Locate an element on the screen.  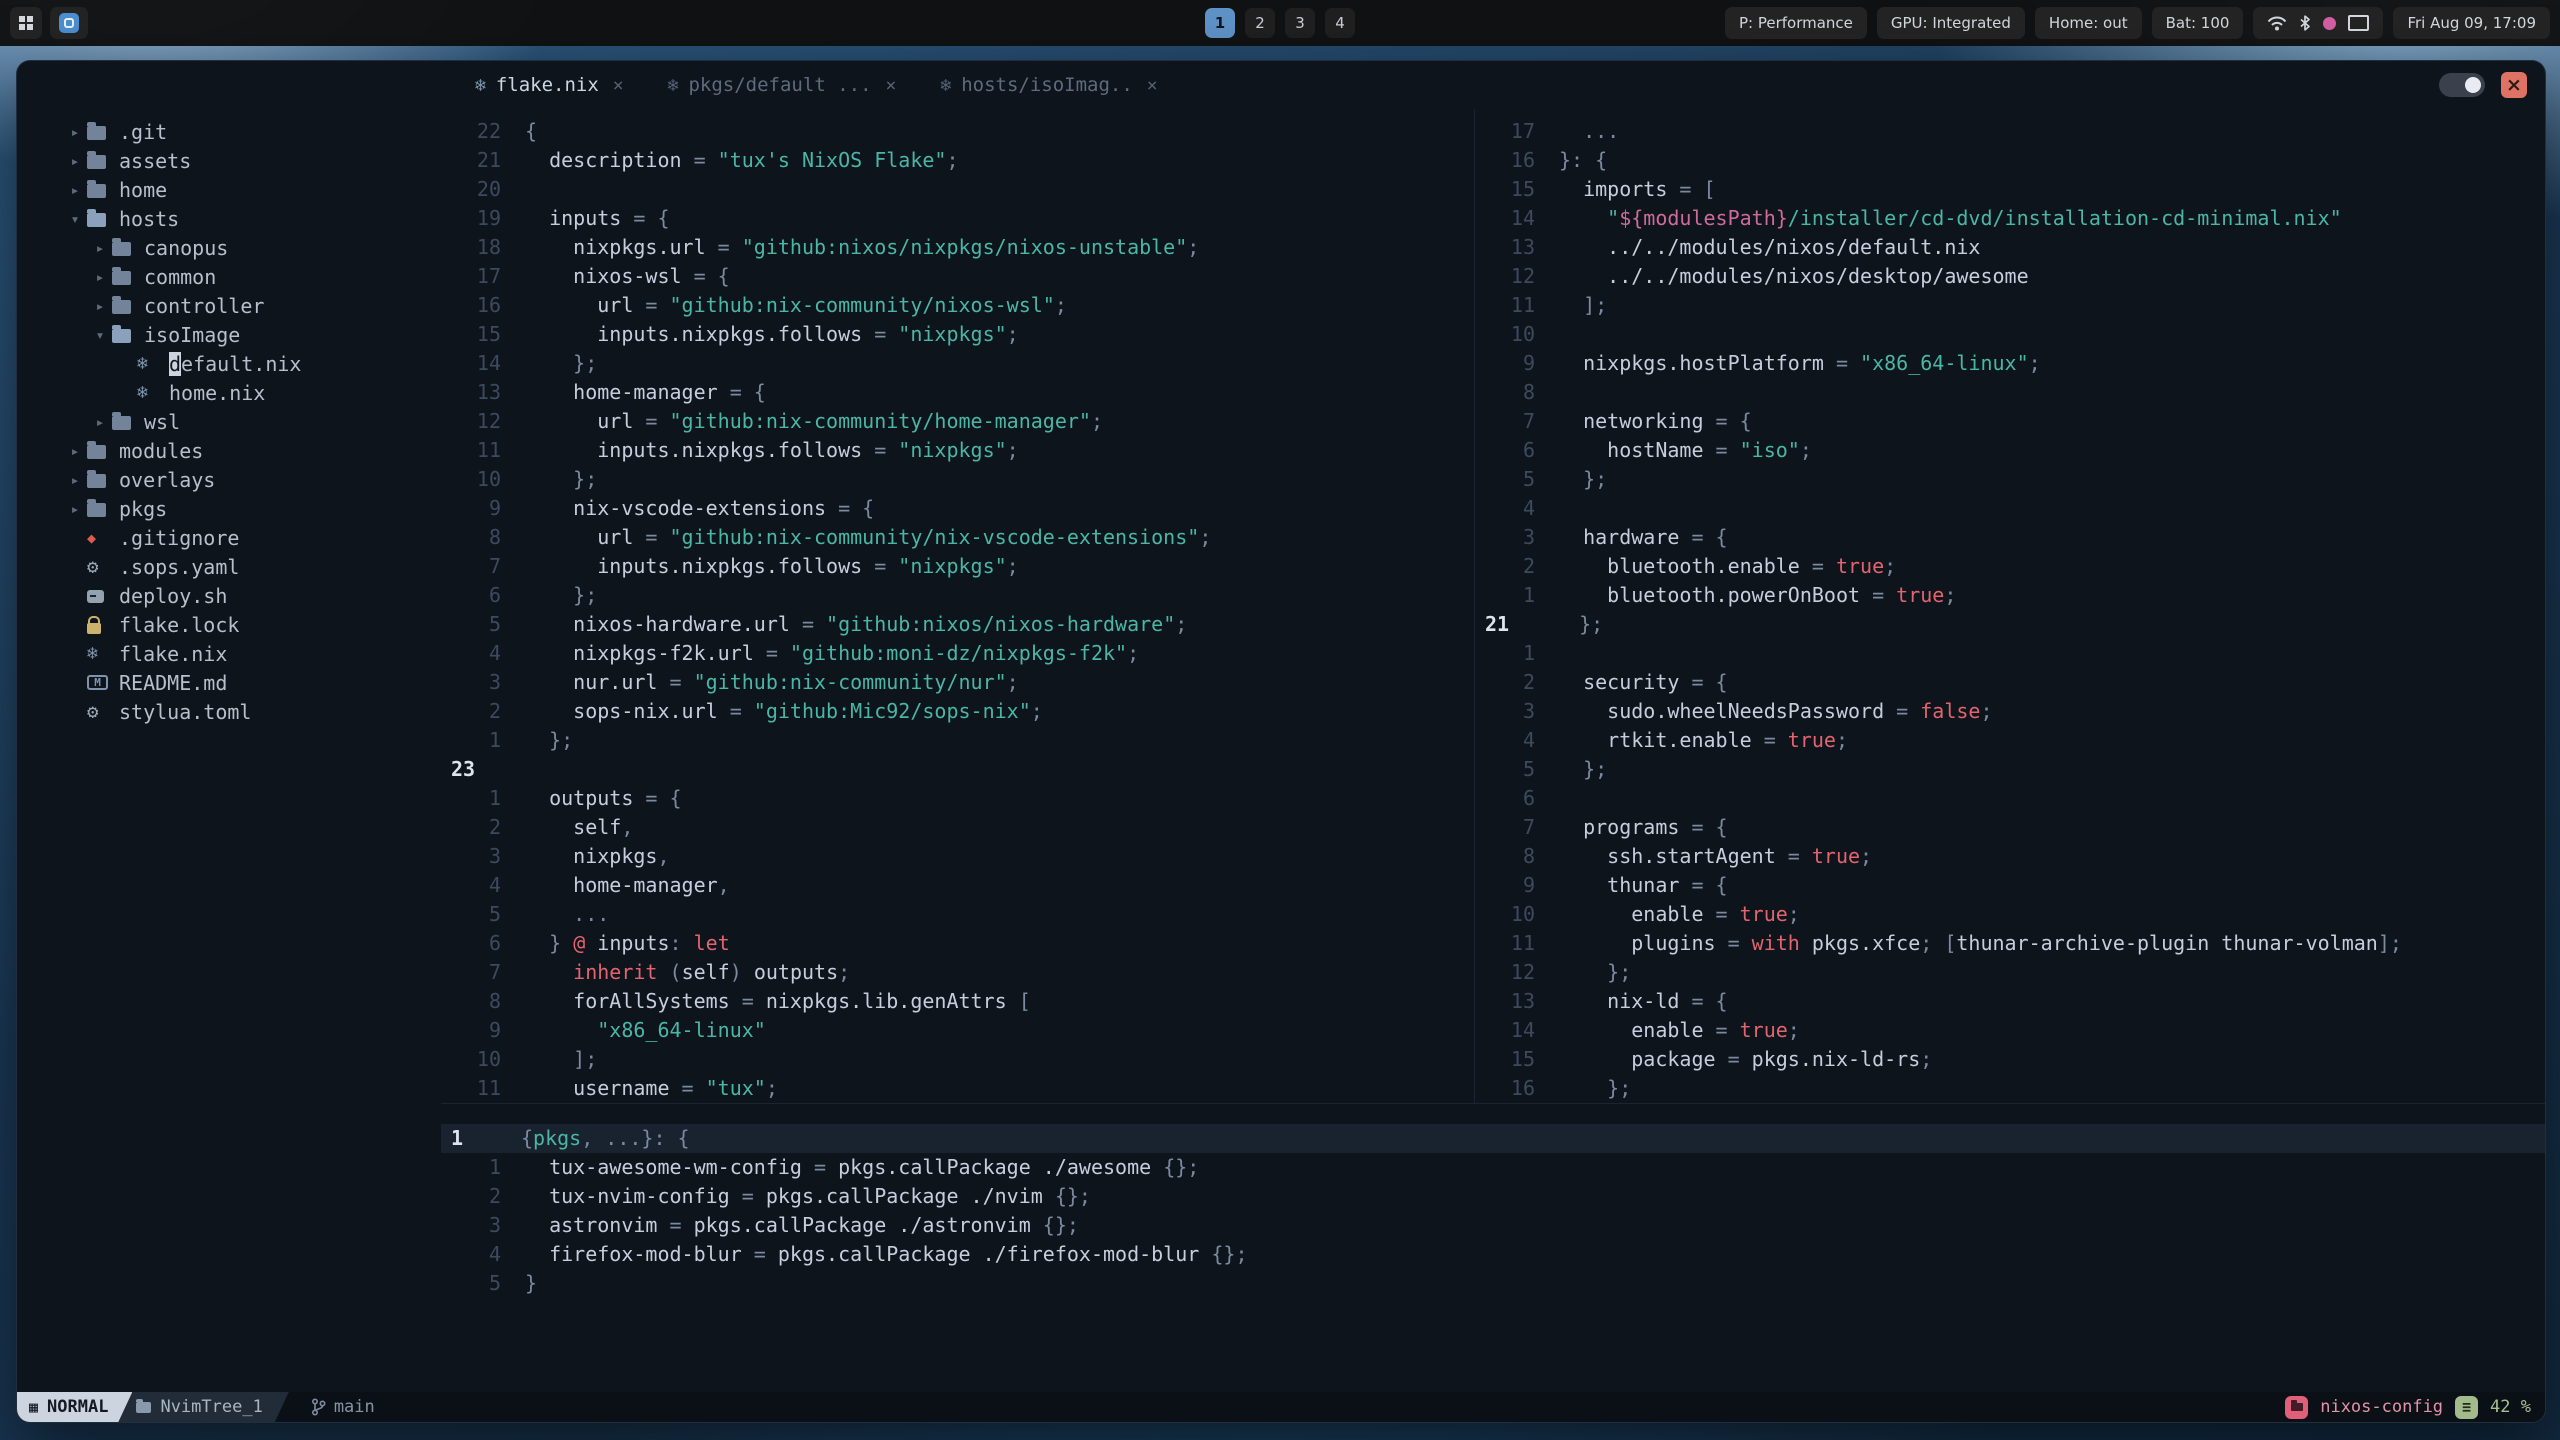
code-line: 3 sudo.wheelNeedsPassword = false; is located at coordinates (2010, 711).